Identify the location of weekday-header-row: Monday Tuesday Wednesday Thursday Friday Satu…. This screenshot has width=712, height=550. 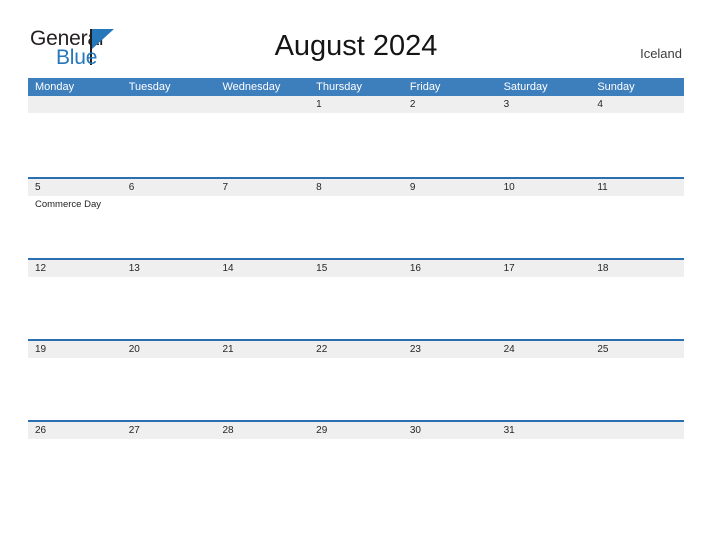
(356, 87).